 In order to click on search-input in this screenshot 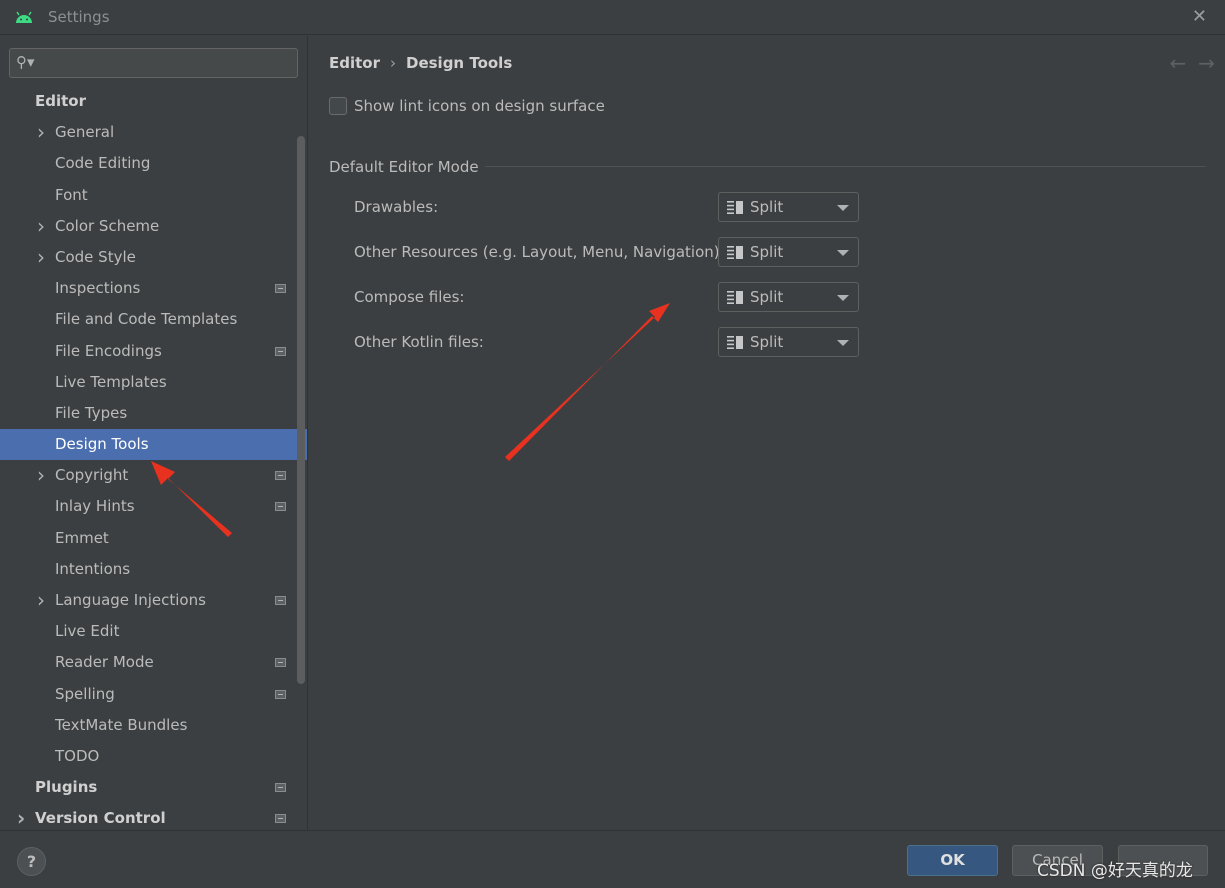, I will do `click(164, 63)`.